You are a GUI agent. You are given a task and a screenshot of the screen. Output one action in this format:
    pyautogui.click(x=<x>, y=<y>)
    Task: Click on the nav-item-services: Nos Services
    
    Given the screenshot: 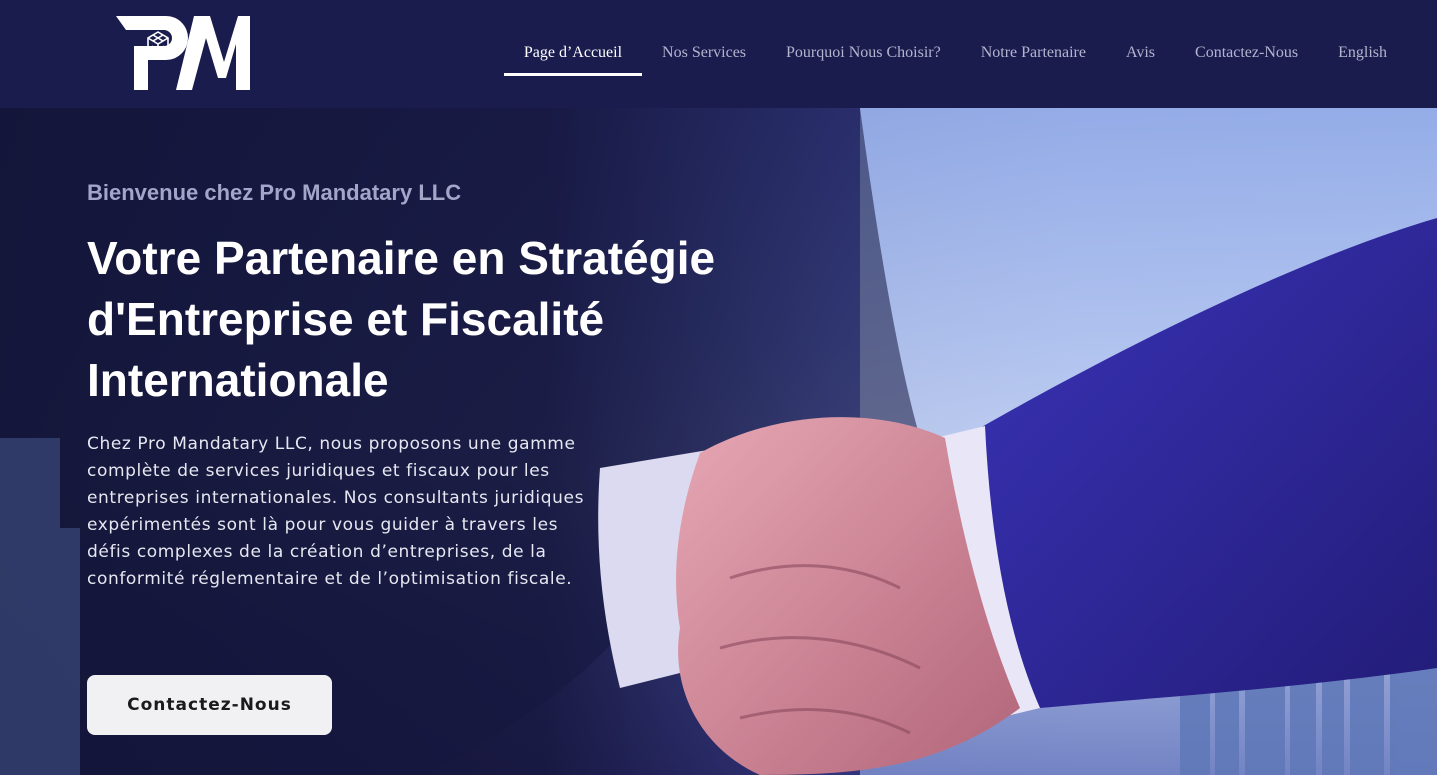 What is the action you would take?
    pyautogui.click(x=704, y=54)
    